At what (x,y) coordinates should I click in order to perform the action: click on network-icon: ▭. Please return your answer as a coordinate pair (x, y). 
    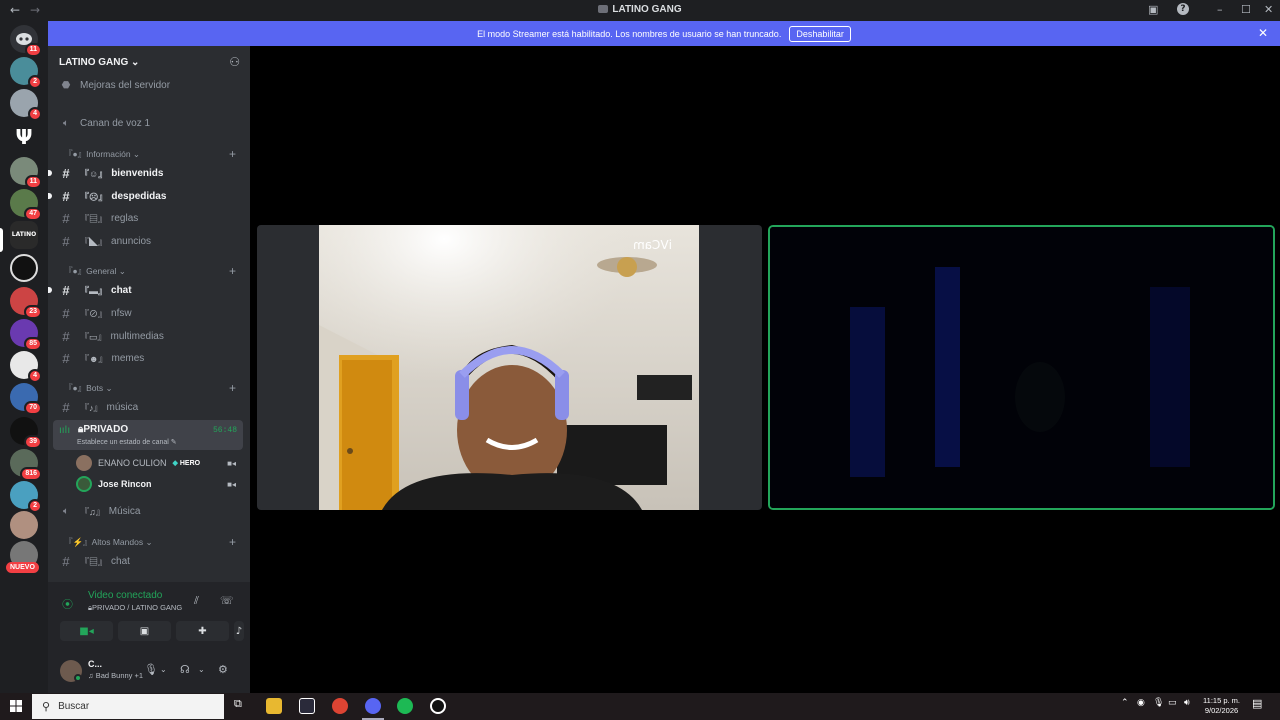
    Looking at the image, I should click on (1172, 703).